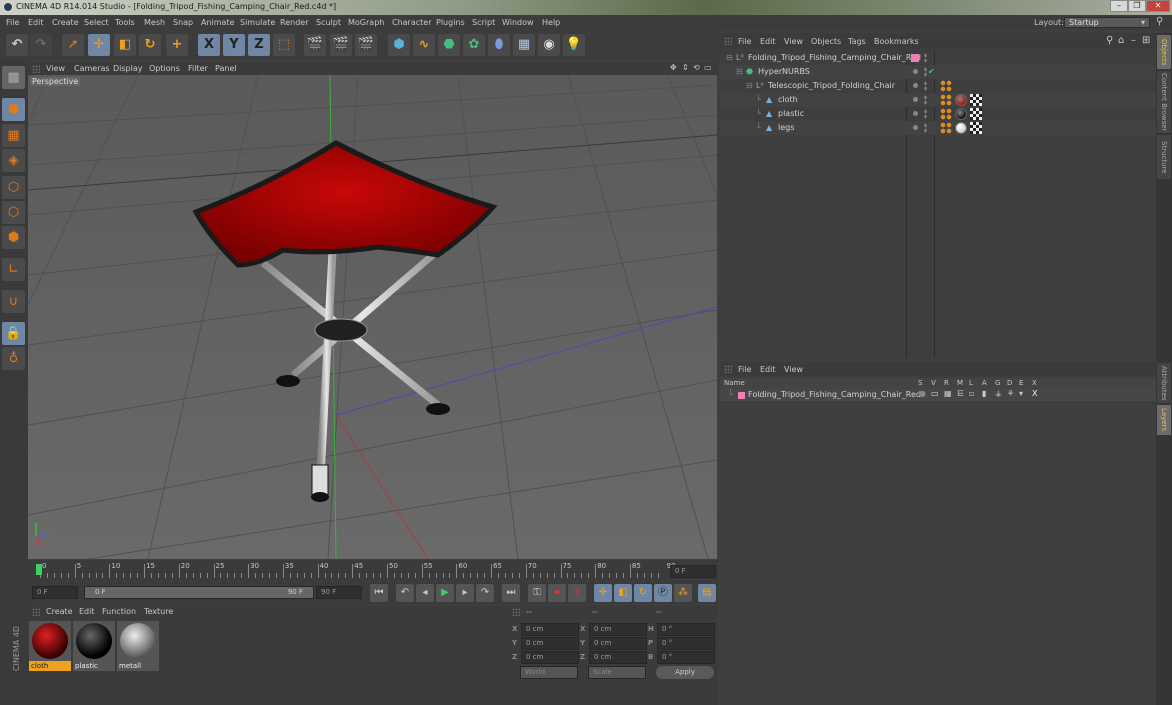 The image size is (1172, 705). What do you see at coordinates (226, 68) in the screenshot?
I see `viewport-menu-panel: Panel` at bounding box center [226, 68].